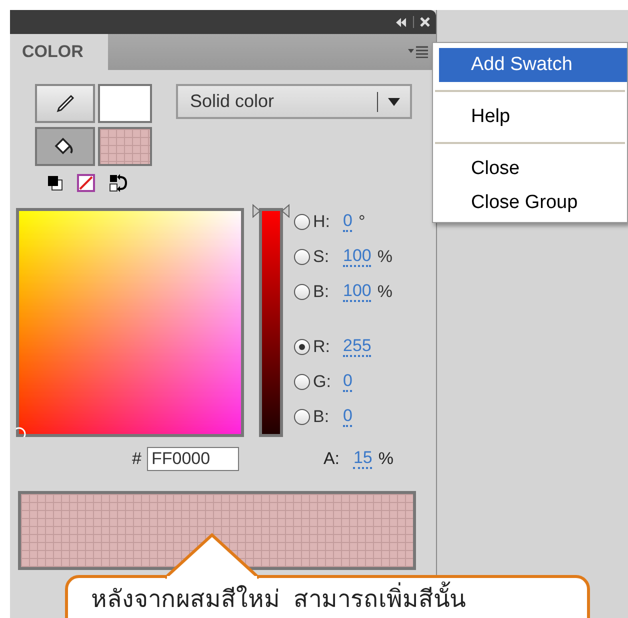  What do you see at coordinates (137, 459) in the screenshot?
I see `hex-label: #` at bounding box center [137, 459].